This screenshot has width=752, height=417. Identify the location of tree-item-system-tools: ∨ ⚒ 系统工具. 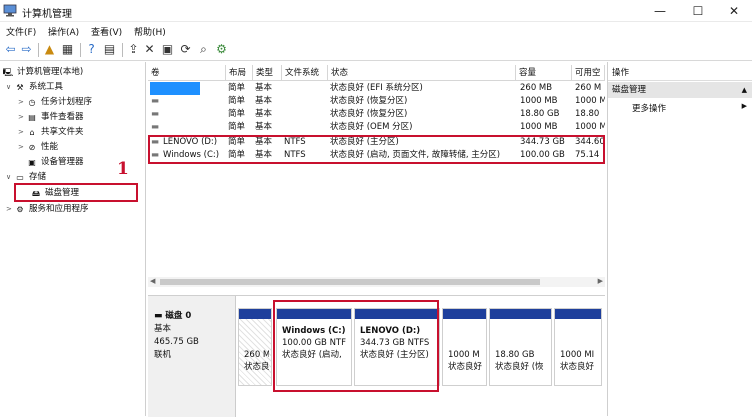
(34, 87).